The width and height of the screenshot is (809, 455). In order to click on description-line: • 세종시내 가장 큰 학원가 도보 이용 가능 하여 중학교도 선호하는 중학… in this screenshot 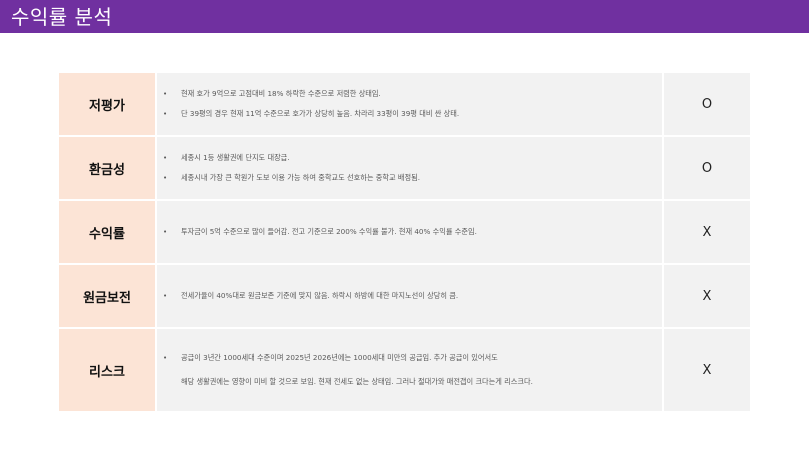, I will do `click(412, 178)`.